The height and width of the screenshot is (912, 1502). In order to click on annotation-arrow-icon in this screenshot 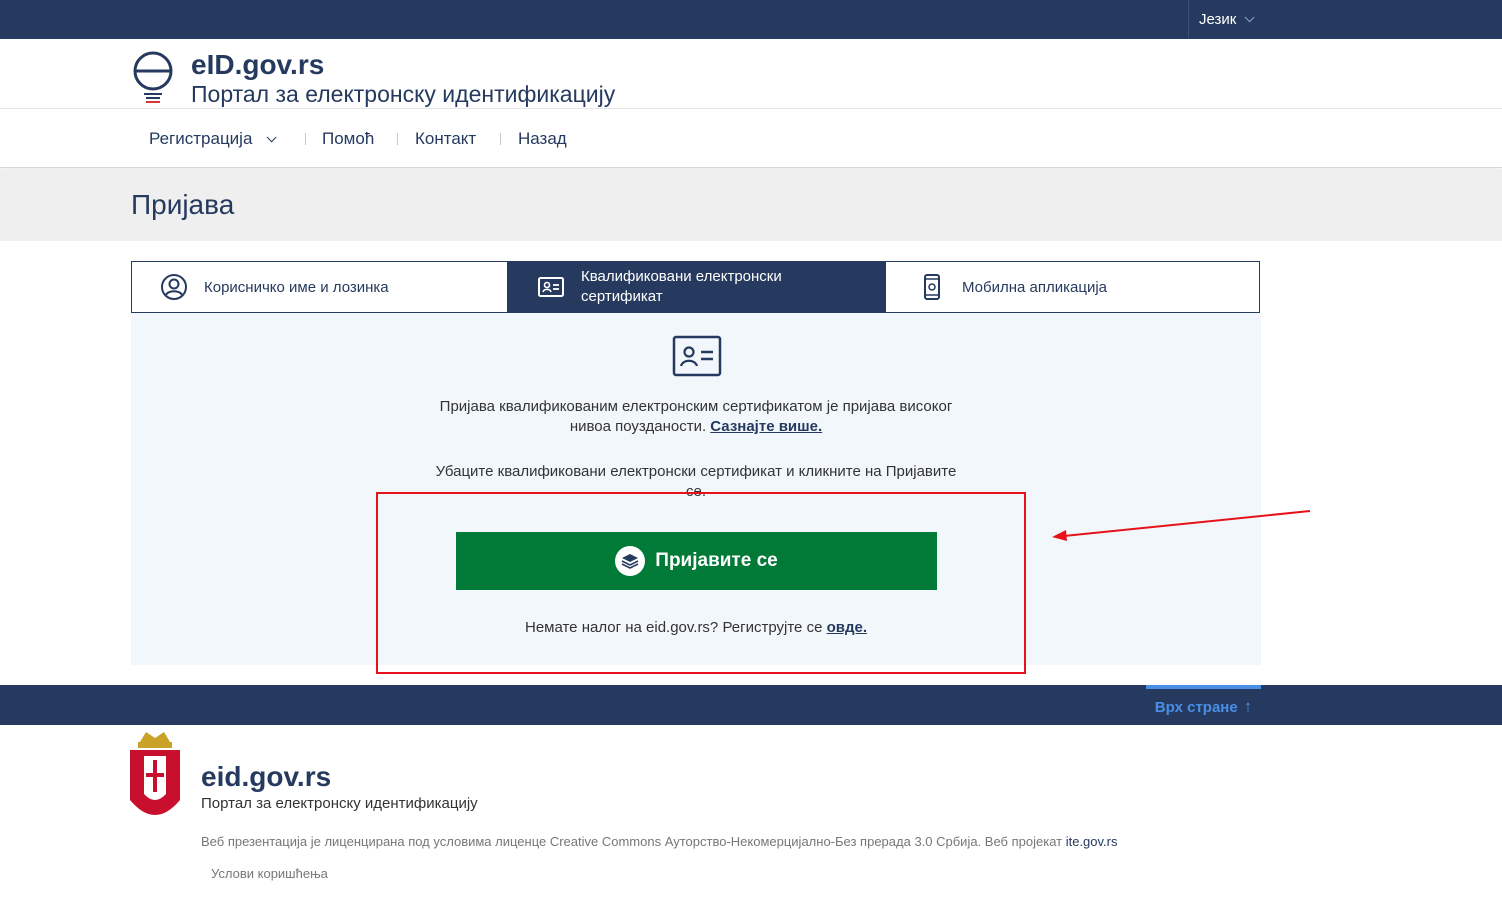, I will do `click(1181, 525)`.